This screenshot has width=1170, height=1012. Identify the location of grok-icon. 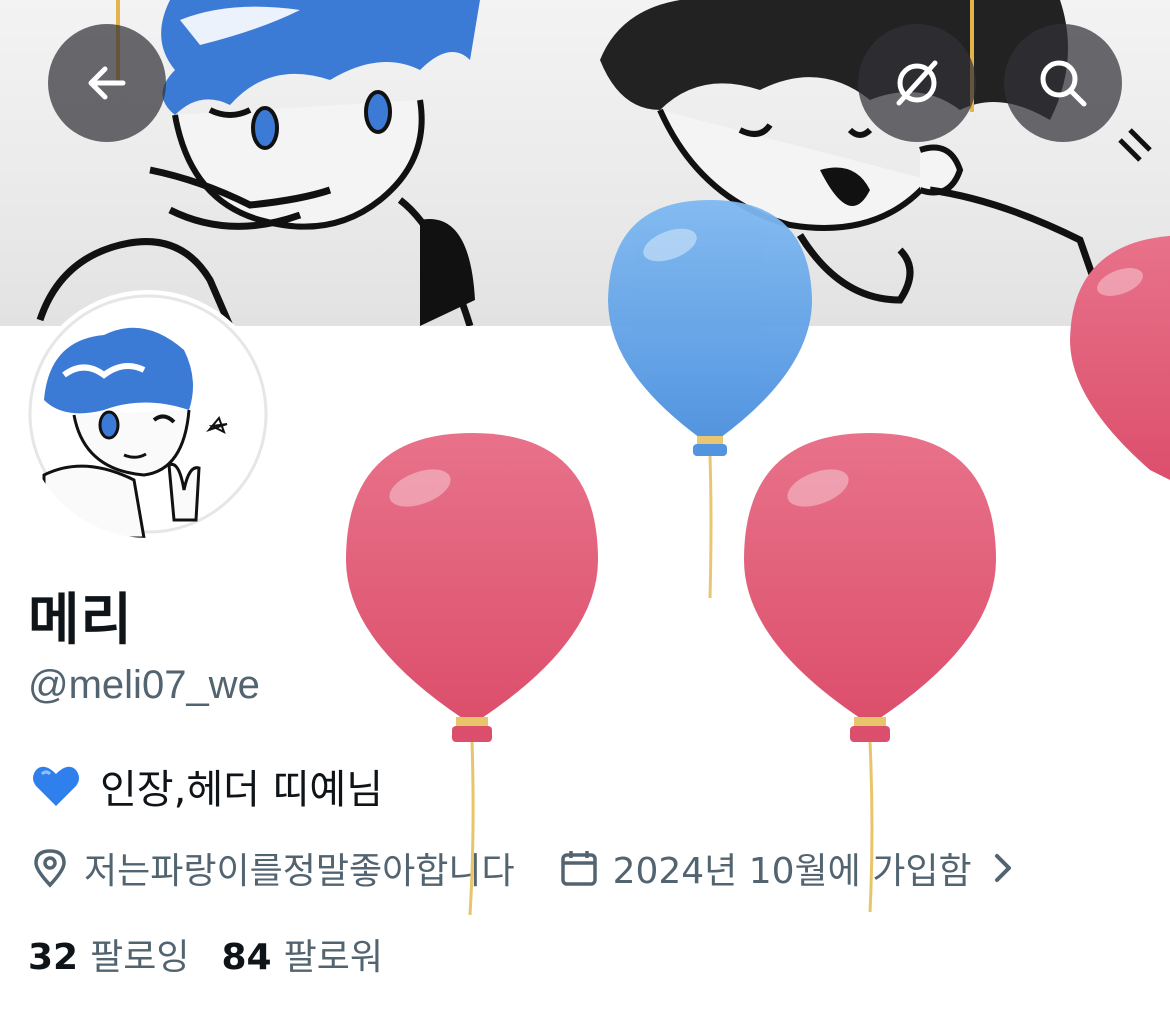
(917, 83).